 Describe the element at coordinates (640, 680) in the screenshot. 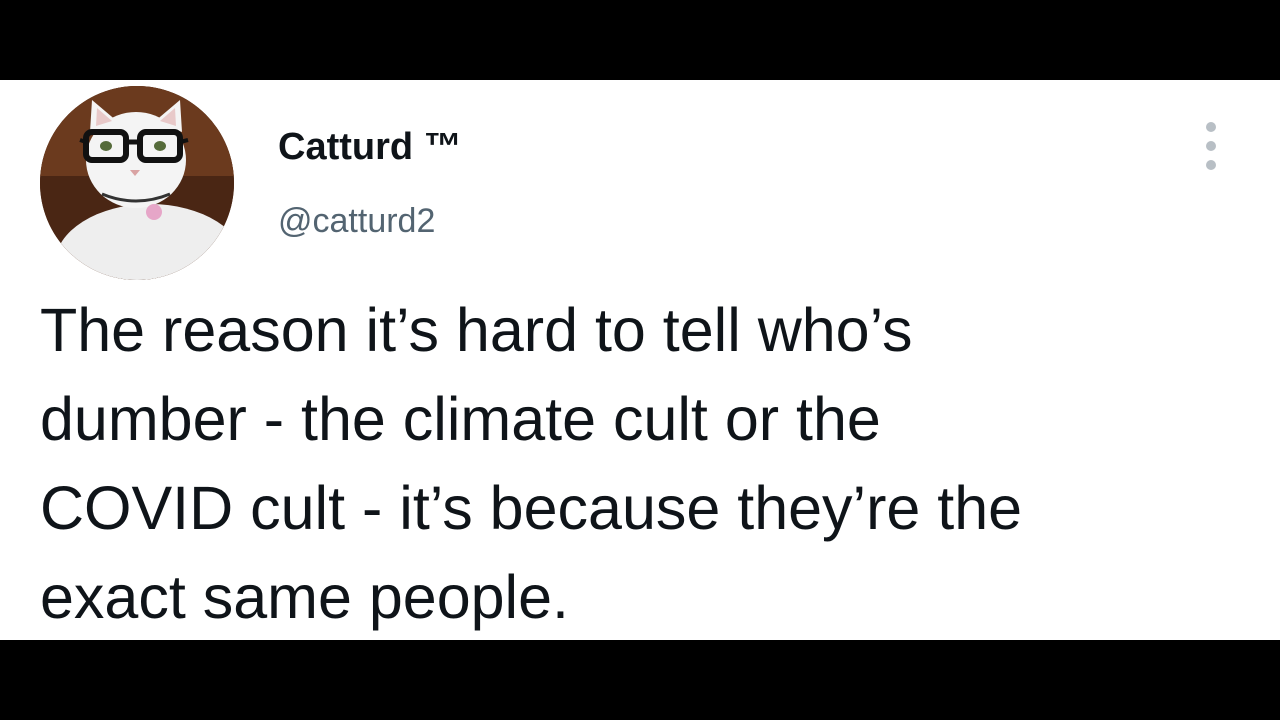

I see `letterbox-bottom` at that location.